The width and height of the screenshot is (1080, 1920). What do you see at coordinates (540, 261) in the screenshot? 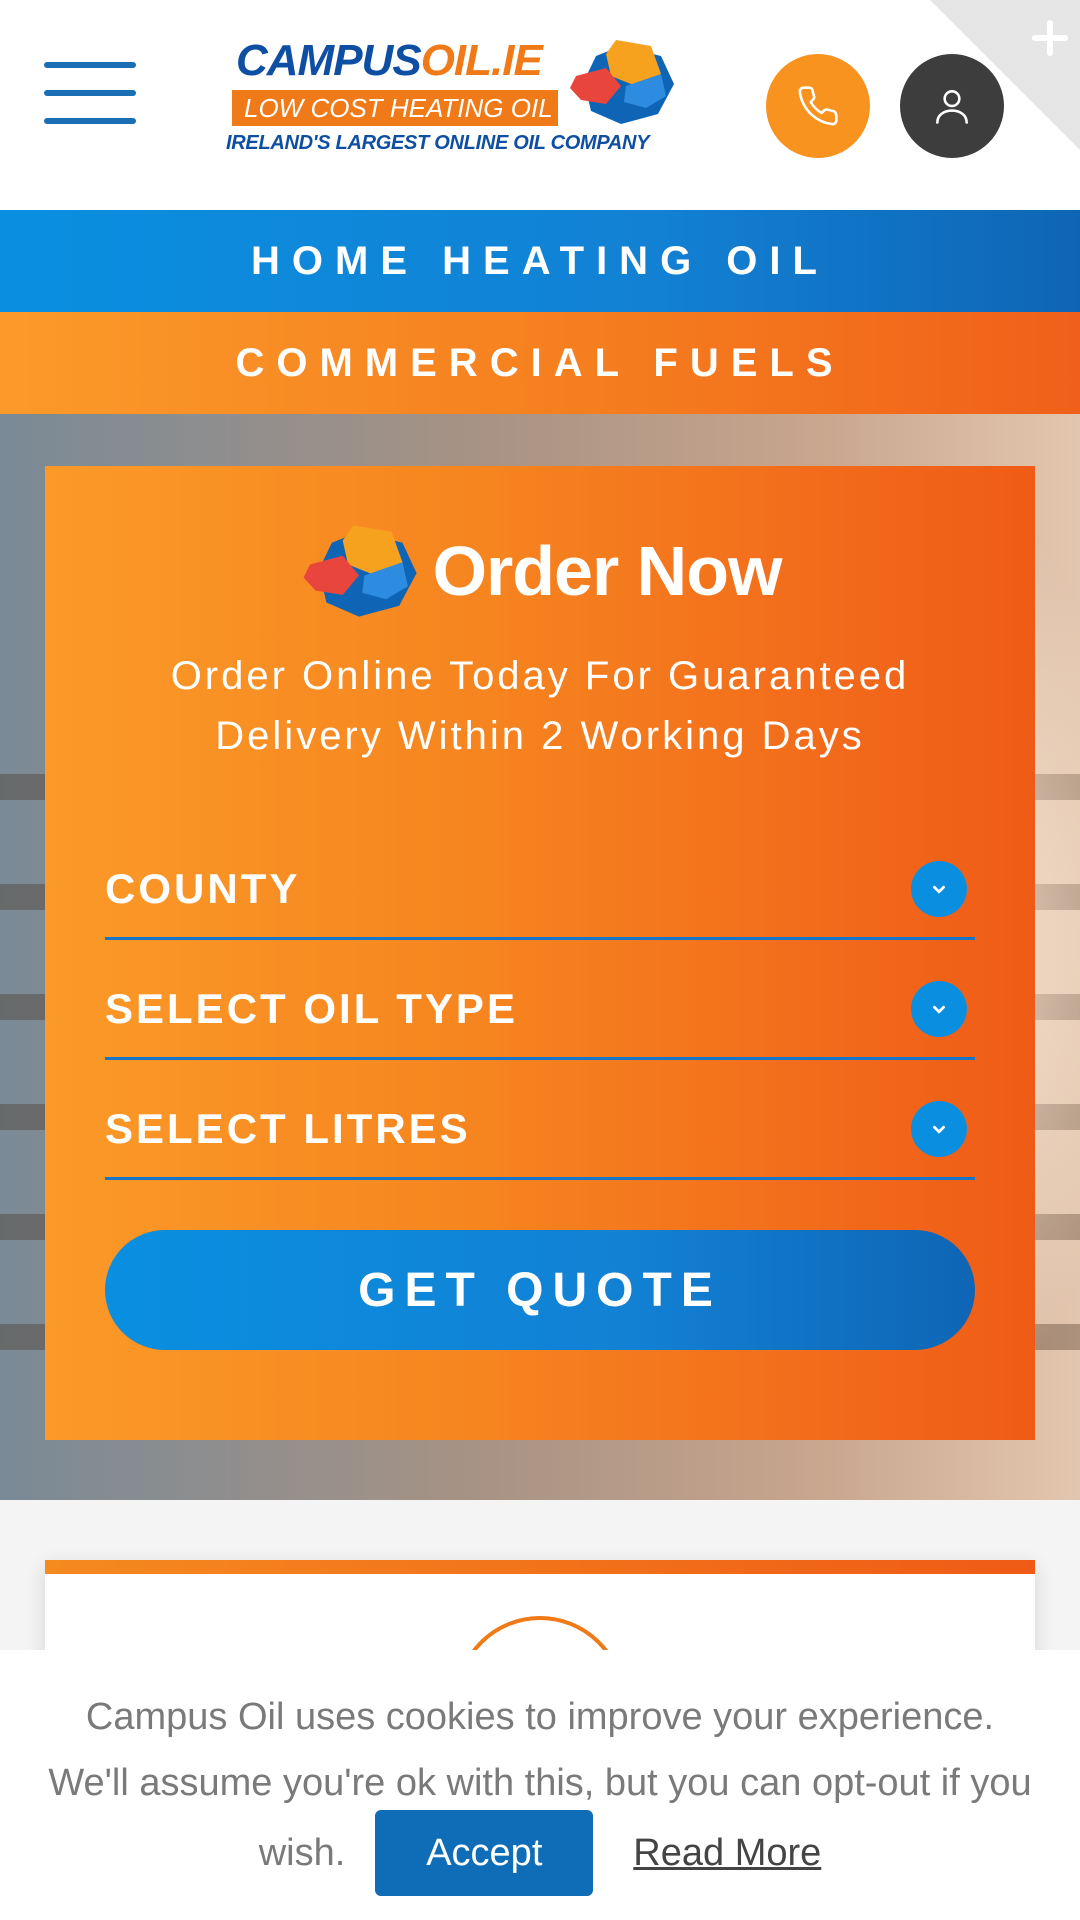
I see `nav-home-heating-oil: HOME HEATING OIL` at bounding box center [540, 261].